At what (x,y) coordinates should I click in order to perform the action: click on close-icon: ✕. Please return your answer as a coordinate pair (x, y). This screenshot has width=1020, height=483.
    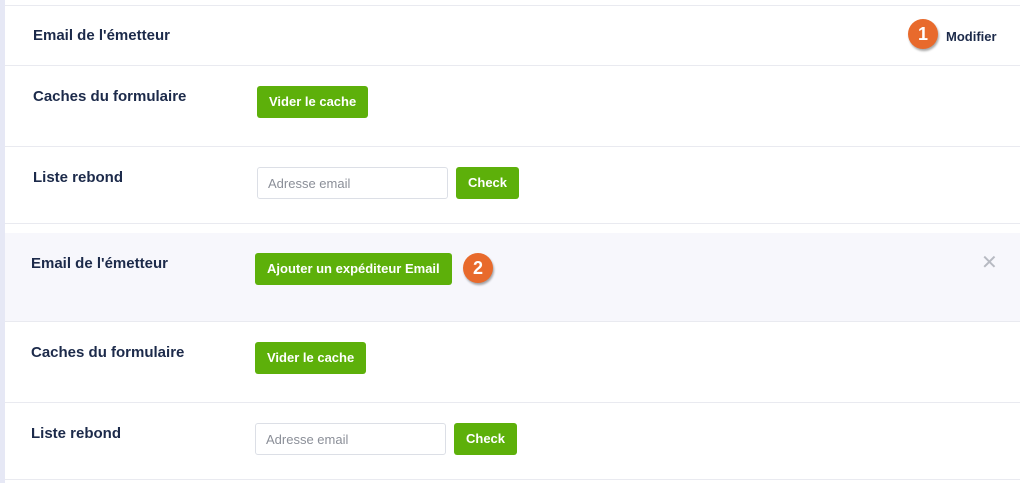
    Looking at the image, I should click on (989, 263).